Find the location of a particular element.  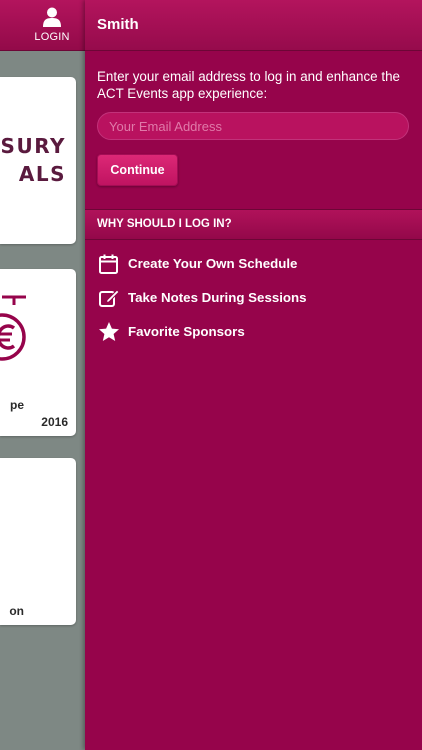

benefit-item: Favorite Sponsors is located at coordinates (255, 332).